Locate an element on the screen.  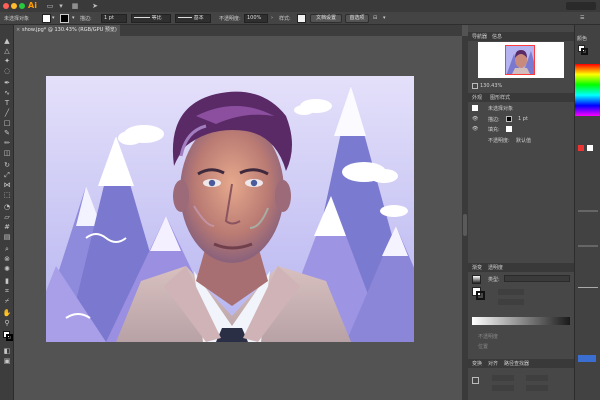
minimize-window-button is located at coordinates (14, 6).